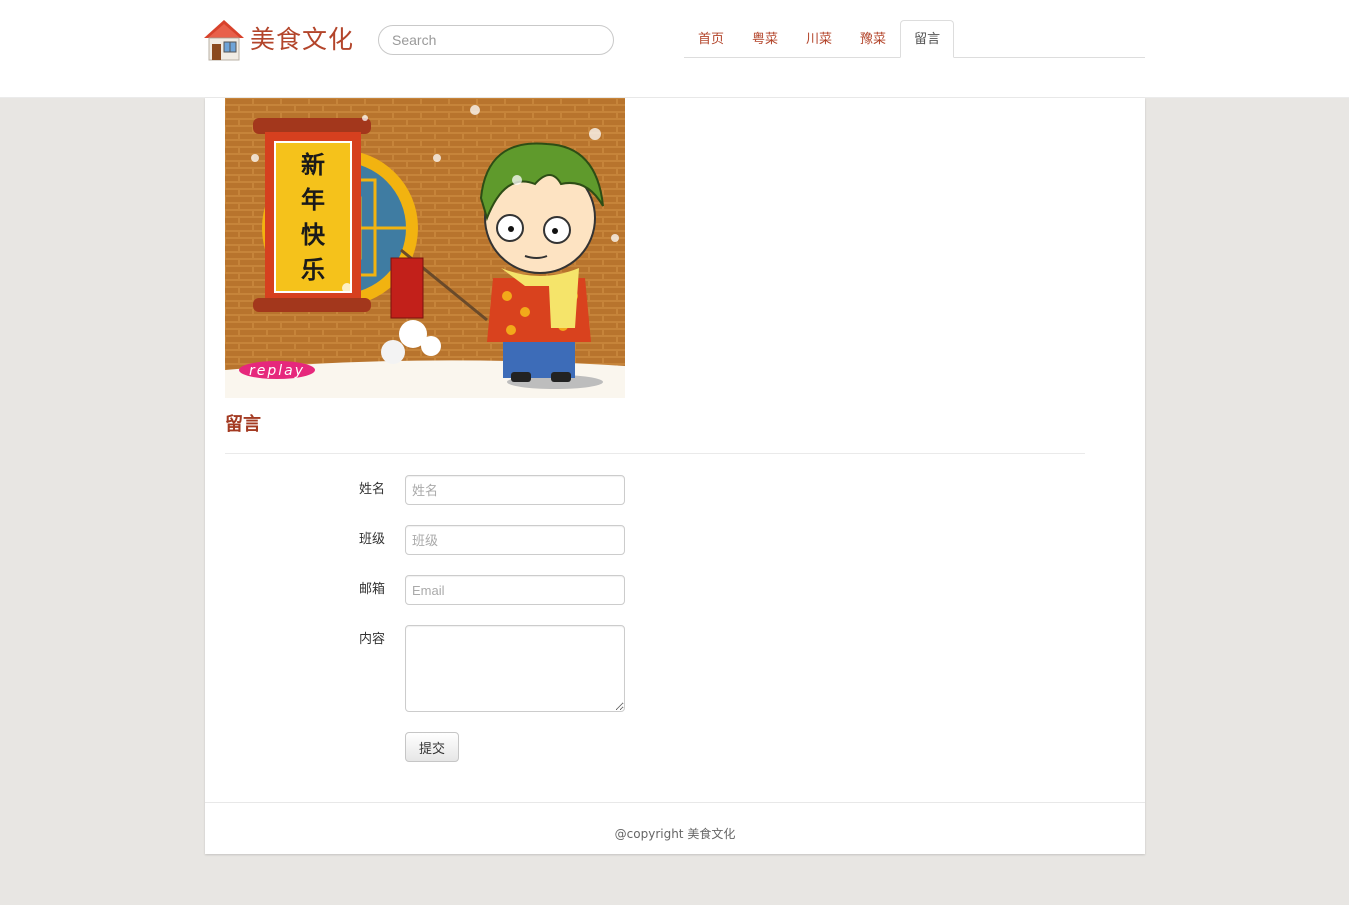  What do you see at coordinates (313, 164) in the screenshot?
I see `scroll-char-1: 新` at bounding box center [313, 164].